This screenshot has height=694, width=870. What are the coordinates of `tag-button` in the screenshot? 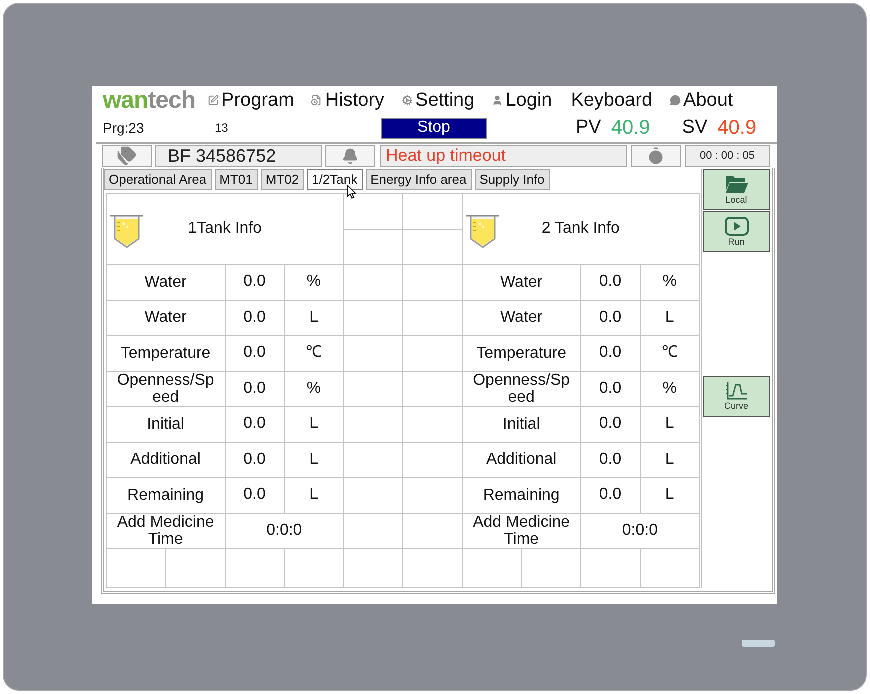 It's located at (127, 156).